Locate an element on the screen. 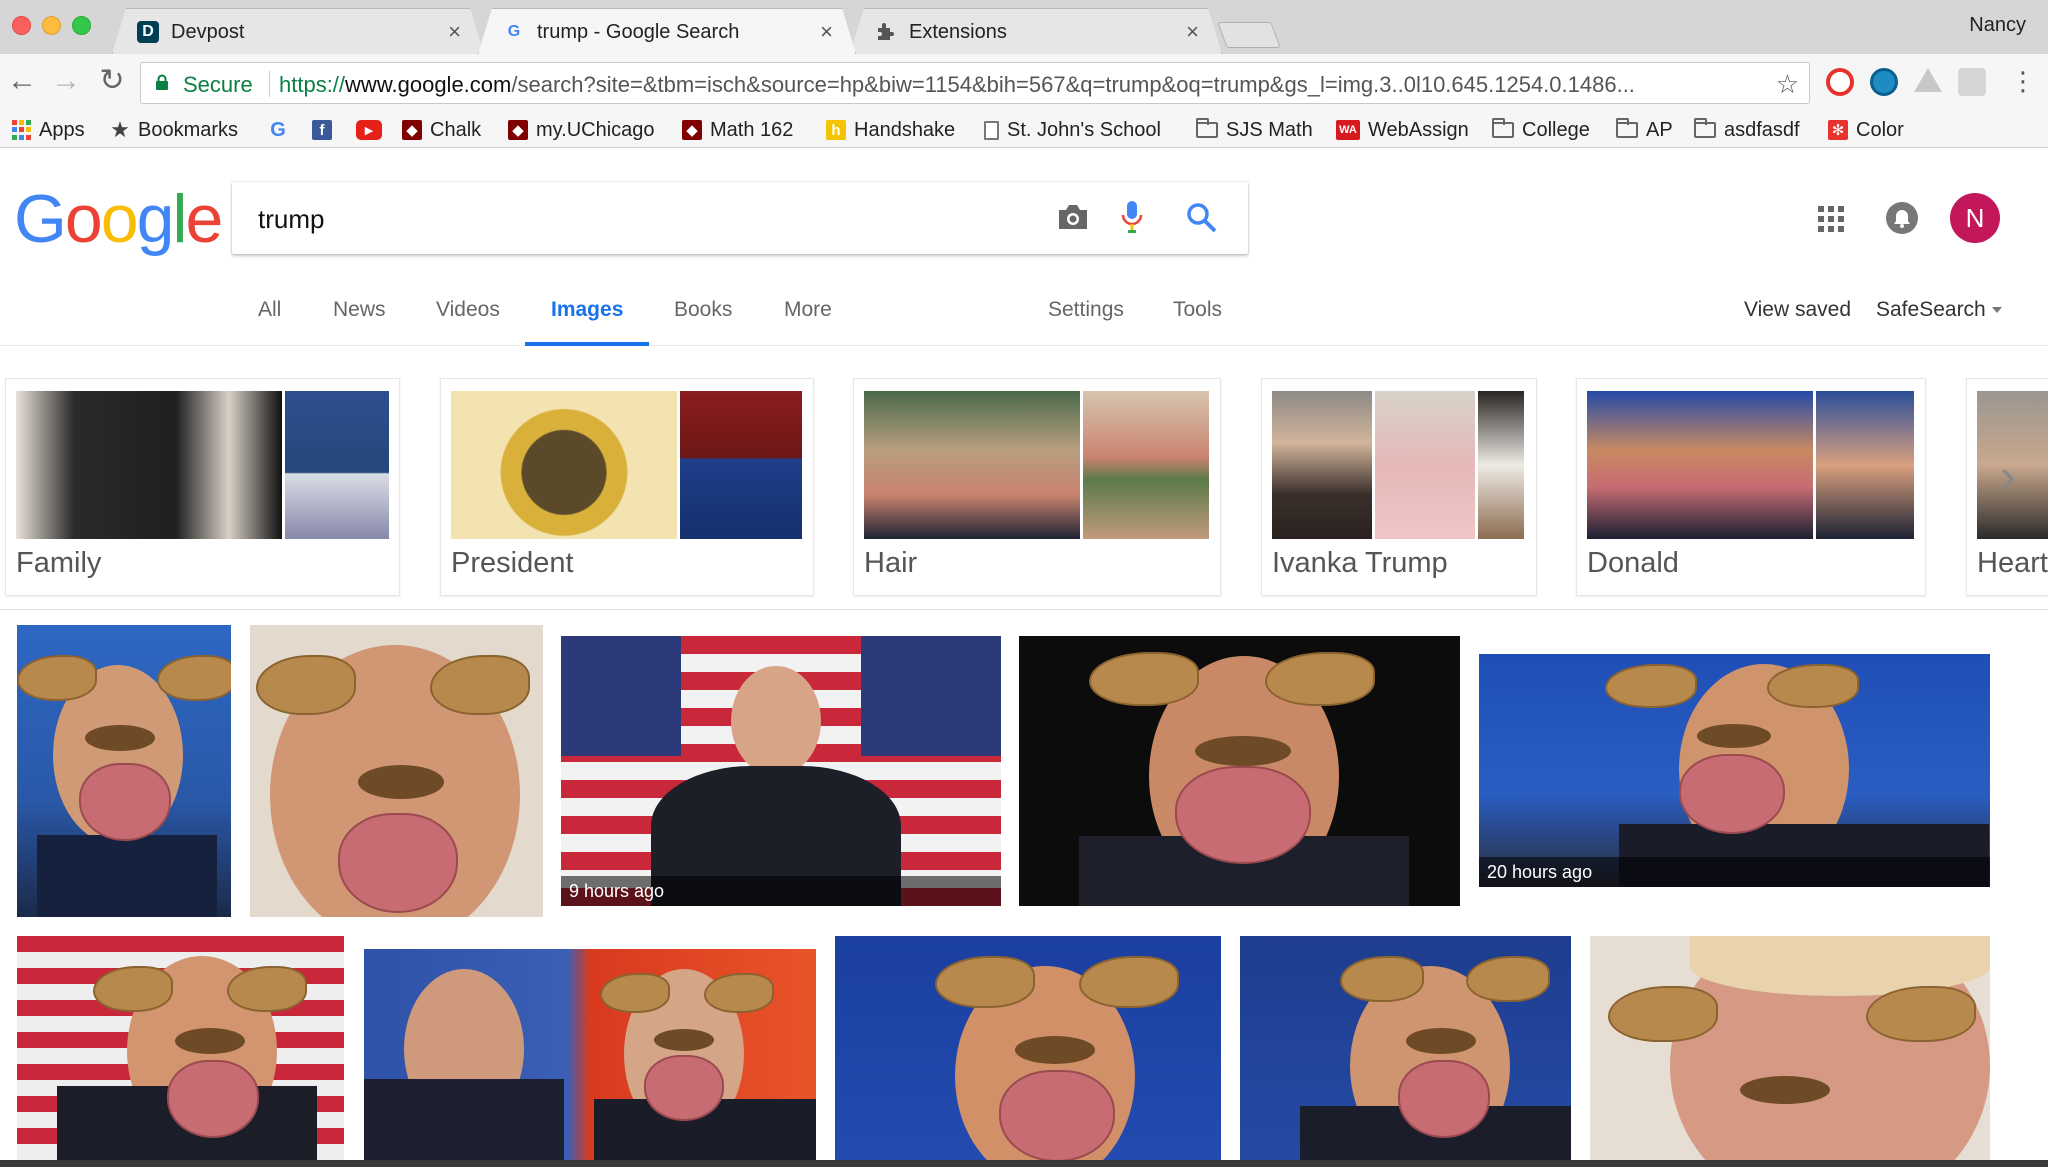 The image size is (2048, 1167). chip-scroll-right-icon: › is located at coordinates (2007, 475).